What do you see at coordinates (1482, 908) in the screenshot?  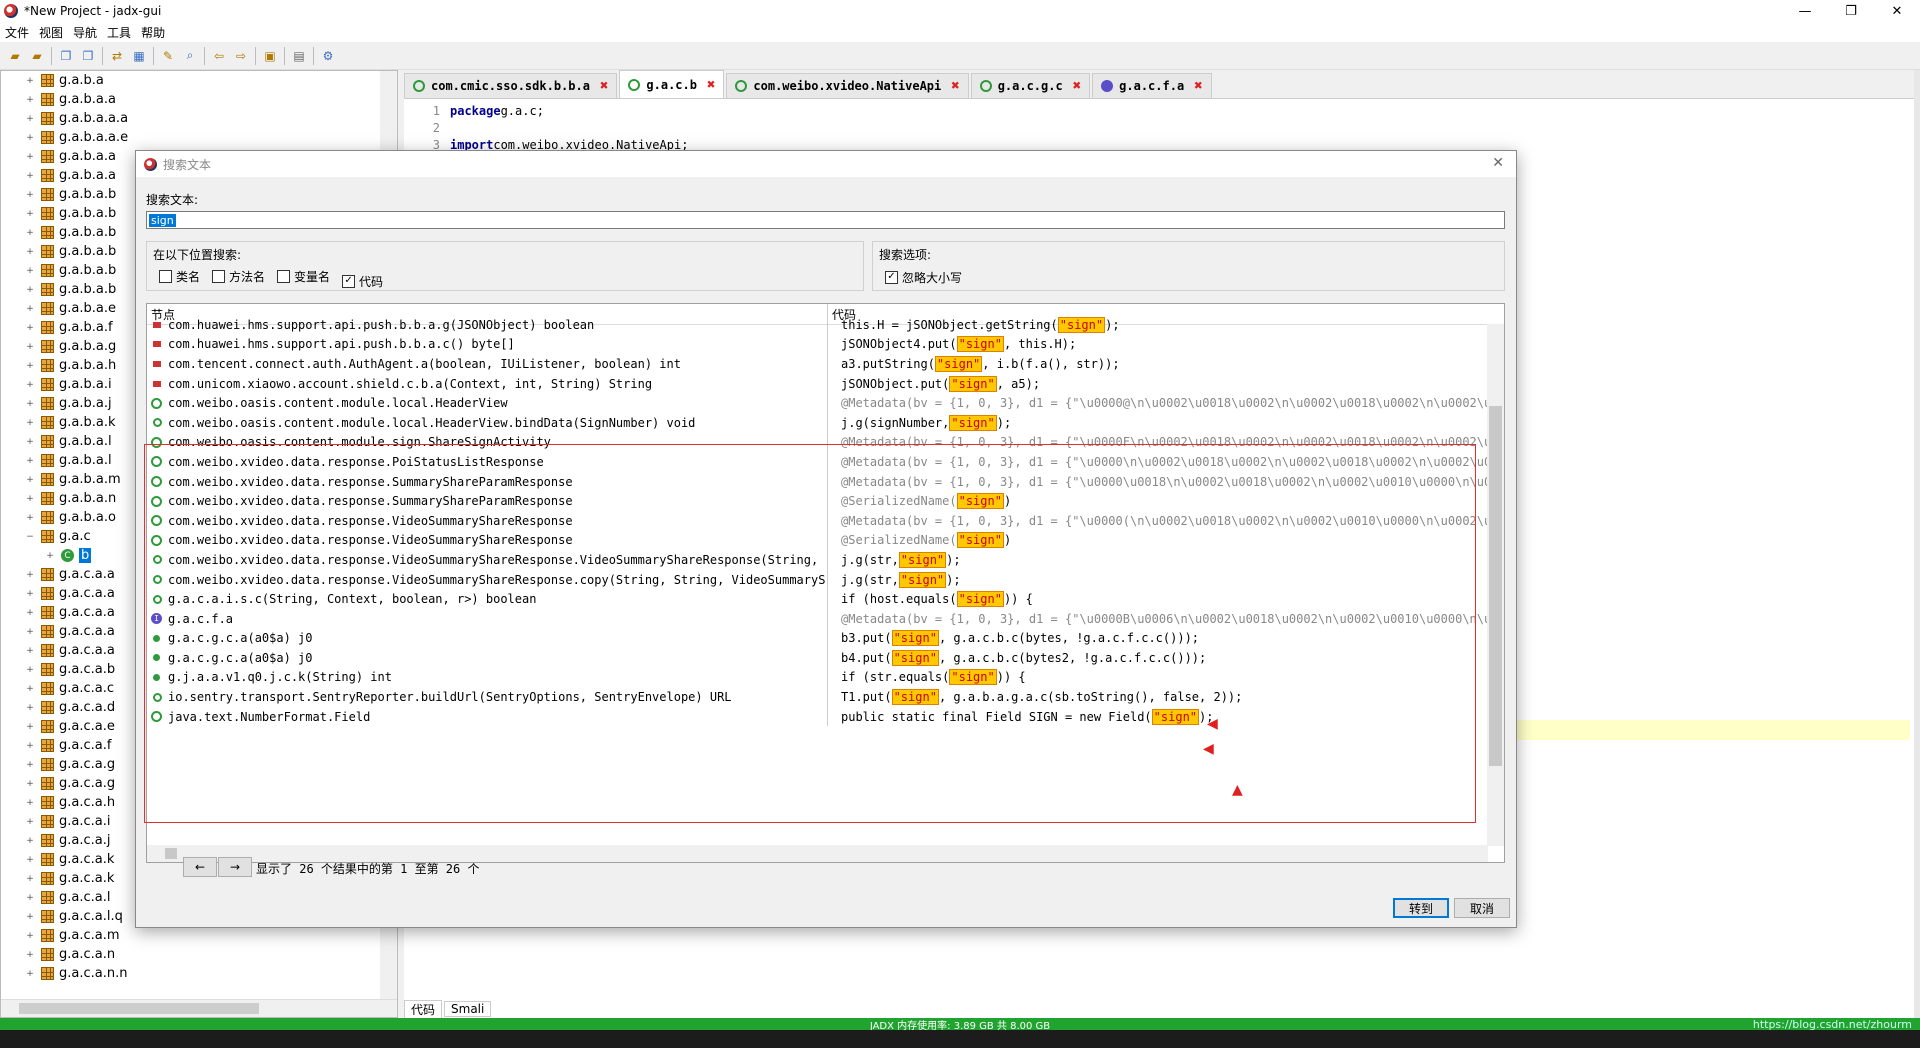 I see `cancel-button: 取消` at bounding box center [1482, 908].